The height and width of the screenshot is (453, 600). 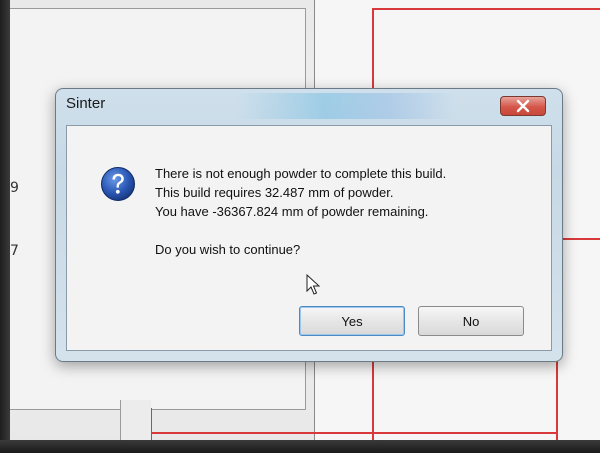 What do you see at coordinates (118, 184) in the screenshot?
I see `question-icon` at bounding box center [118, 184].